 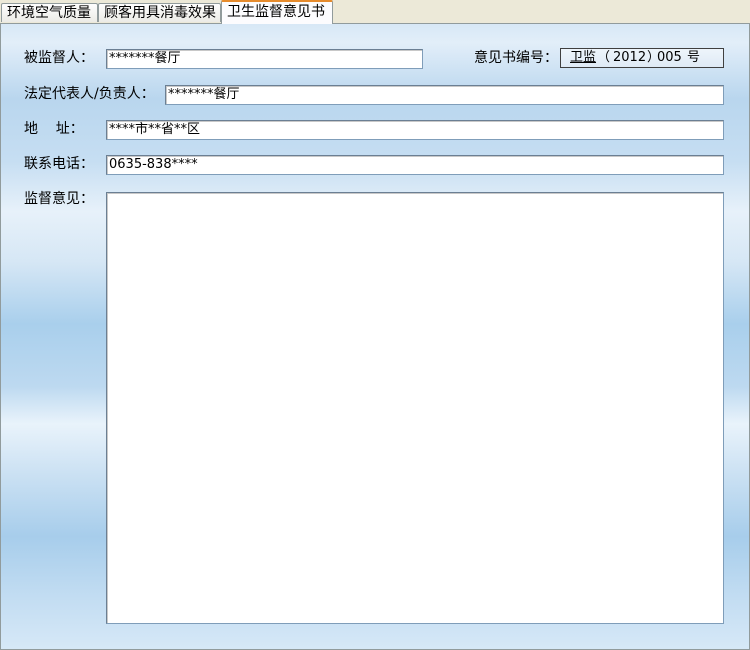 What do you see at coordinates (516, 58) in the screenshot?
I see `opinion-number-label: 意见书编号：` at bounding box center [516, 58].